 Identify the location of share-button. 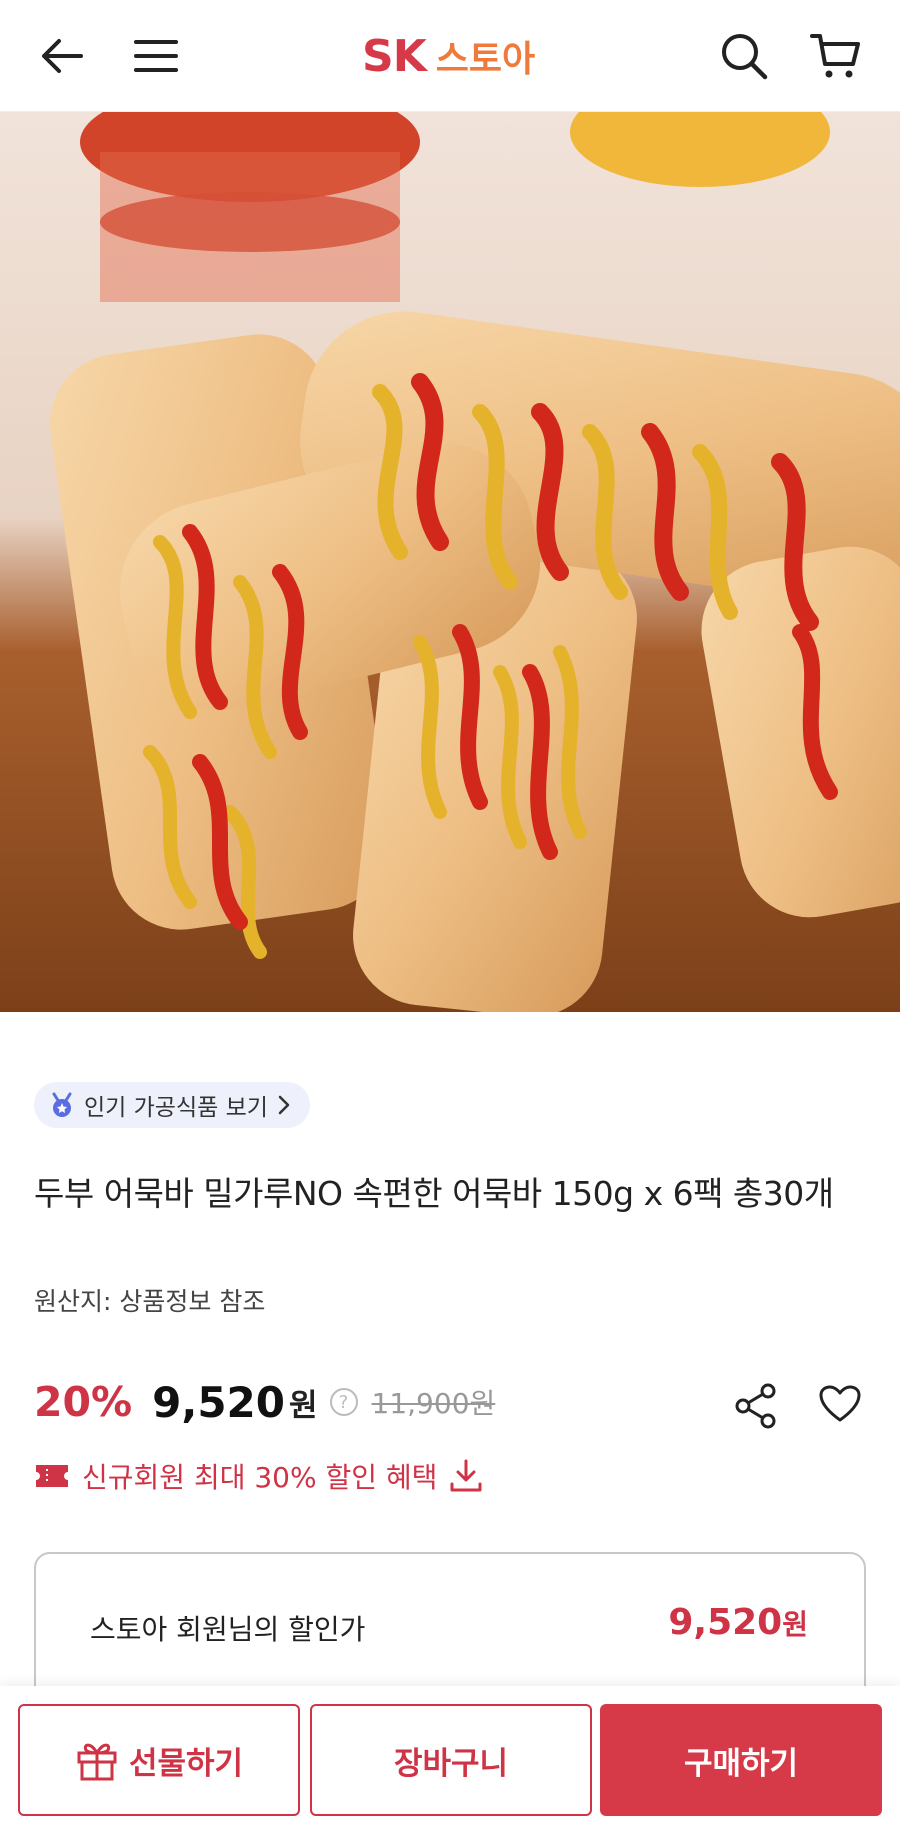
(756, 1406).